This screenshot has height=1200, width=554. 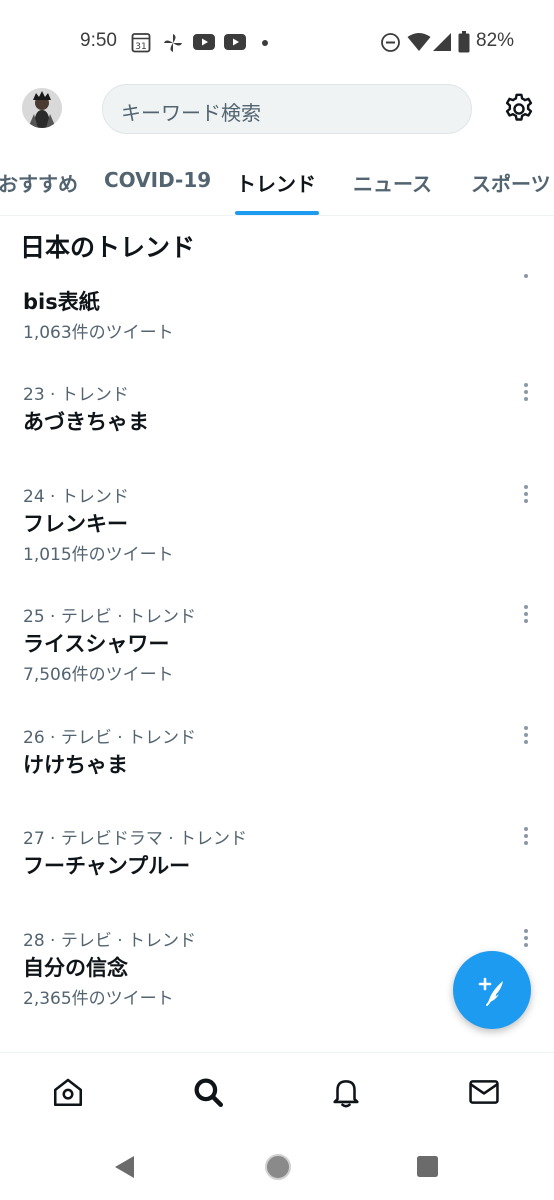 What do you see at coordinates (125, 1167) in the screenshot?
I see `back-icon` at bounding box center [125, 1167].